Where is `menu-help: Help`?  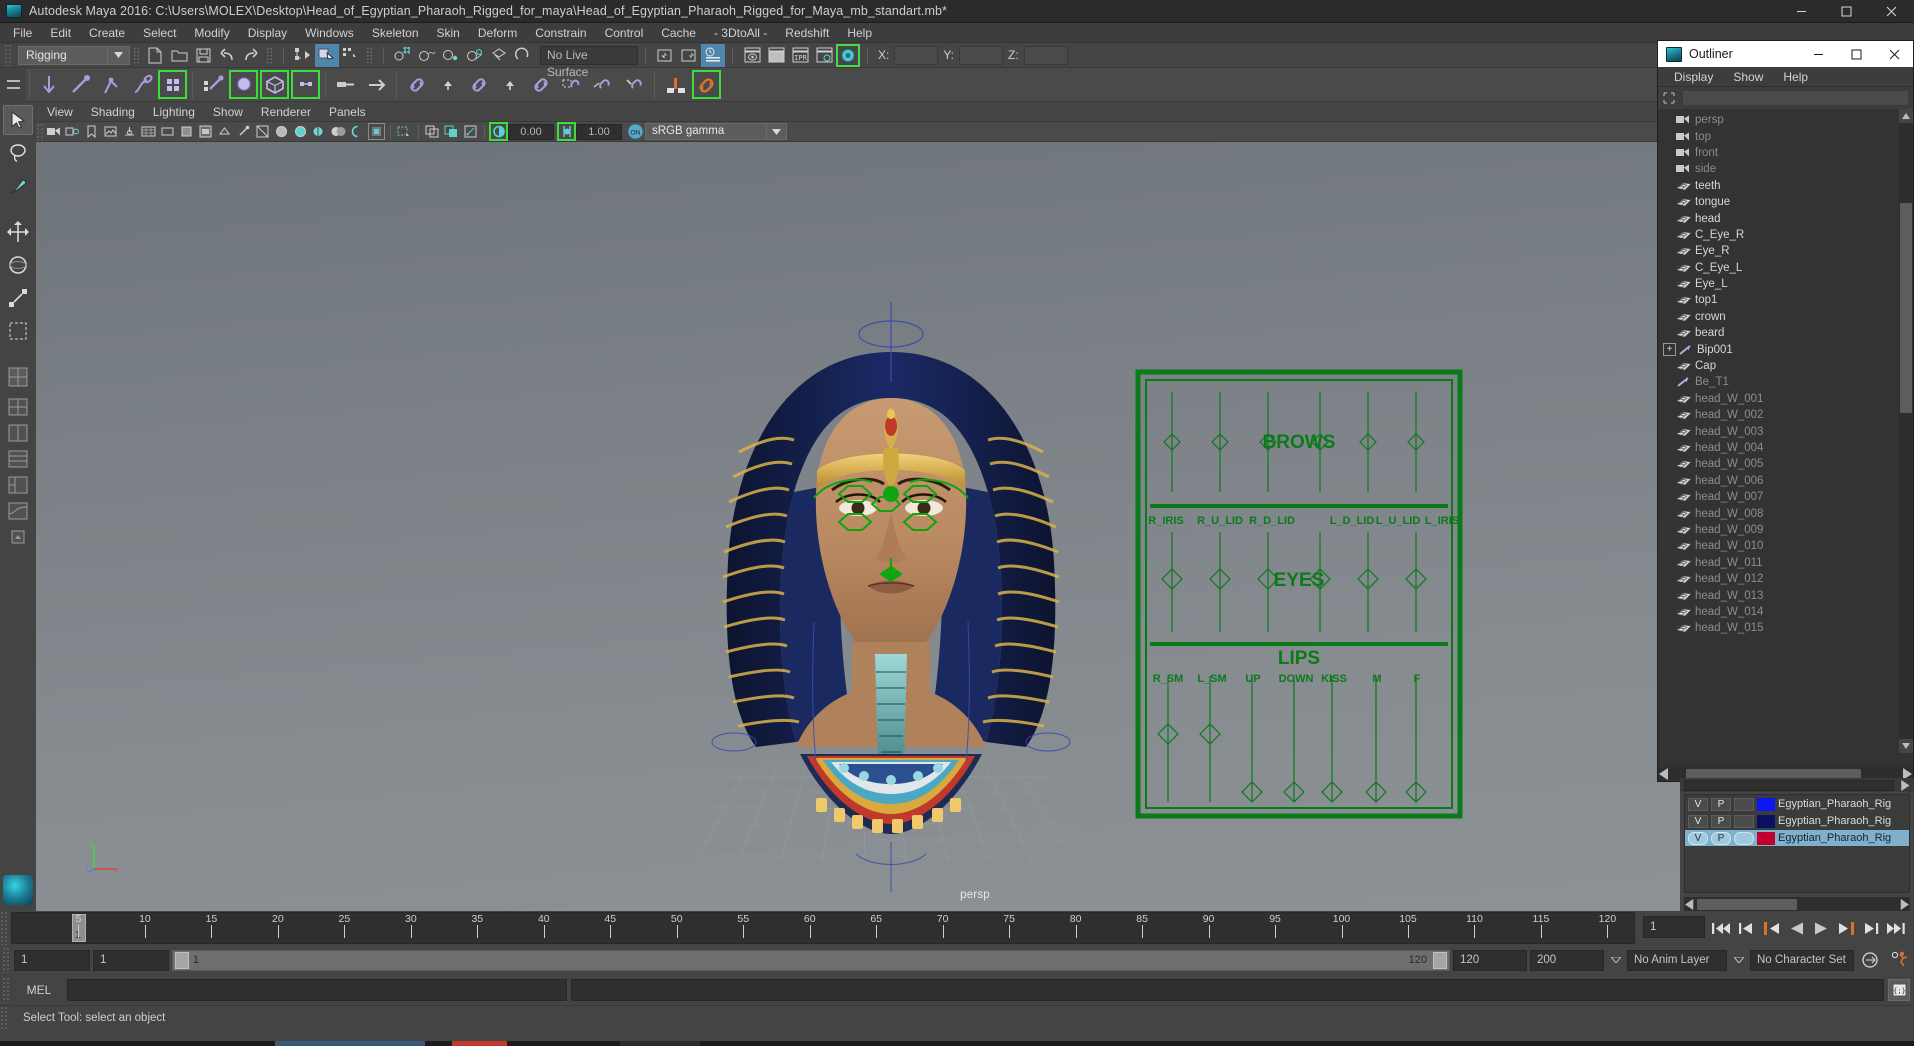 menu-help: Help is located at coordinates (859, 33).